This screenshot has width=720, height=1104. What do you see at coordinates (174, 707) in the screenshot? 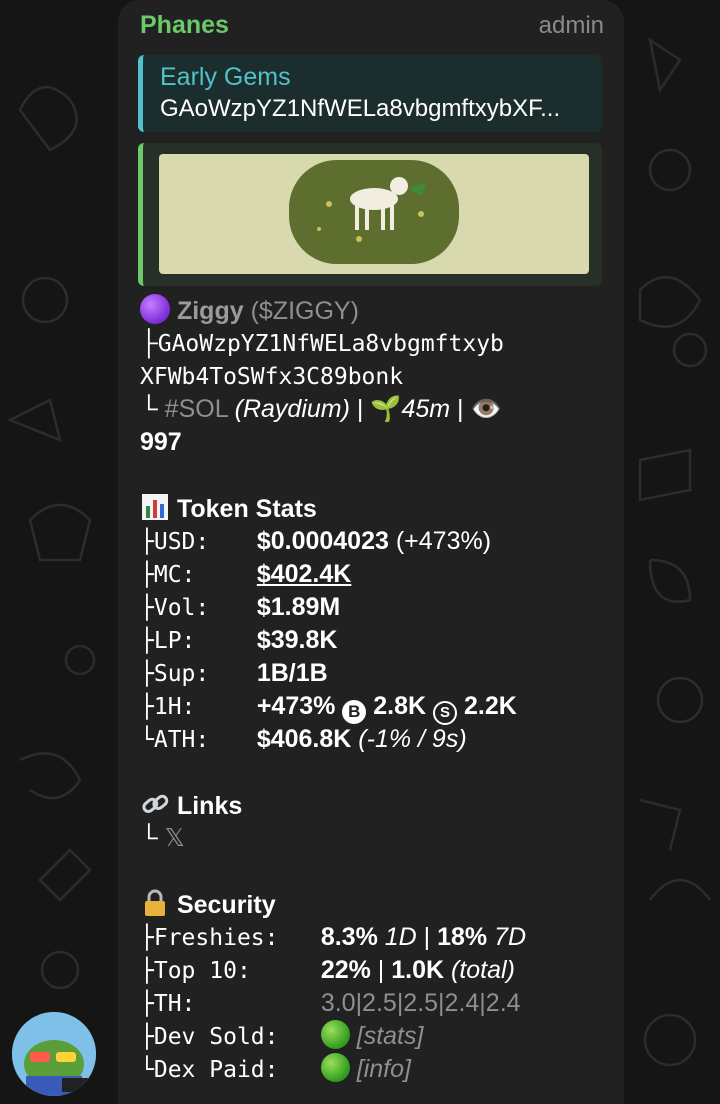
I see `stat-1h-label: 1H:` at bounding box center [174, 707].